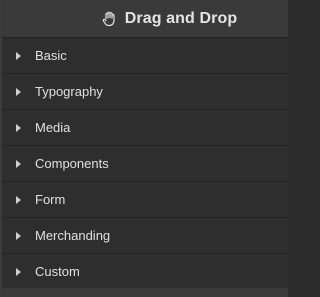 This screenshot has height=297, width=320. Describe the element at coordinates (109, 19) in the screenshot. I see `hand-icon` at that location.